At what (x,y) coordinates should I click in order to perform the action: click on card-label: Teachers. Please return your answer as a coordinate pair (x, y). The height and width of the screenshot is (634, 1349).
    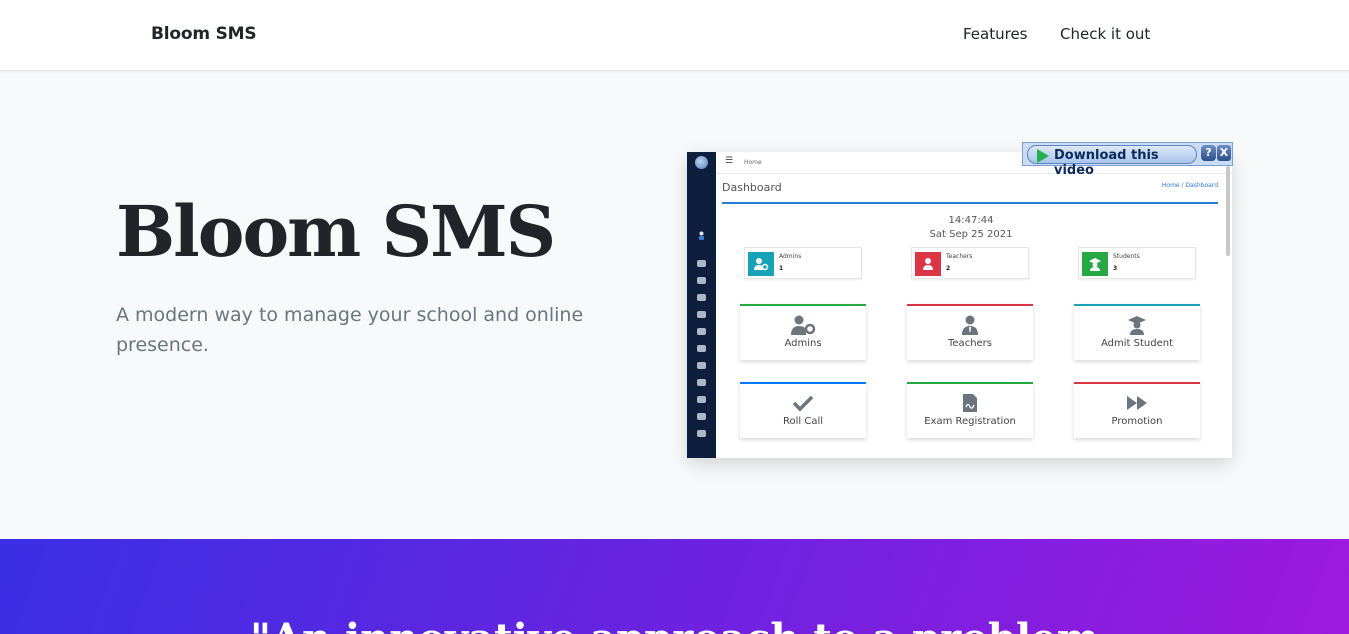
    Looking at the image, I should click on (970, 343).